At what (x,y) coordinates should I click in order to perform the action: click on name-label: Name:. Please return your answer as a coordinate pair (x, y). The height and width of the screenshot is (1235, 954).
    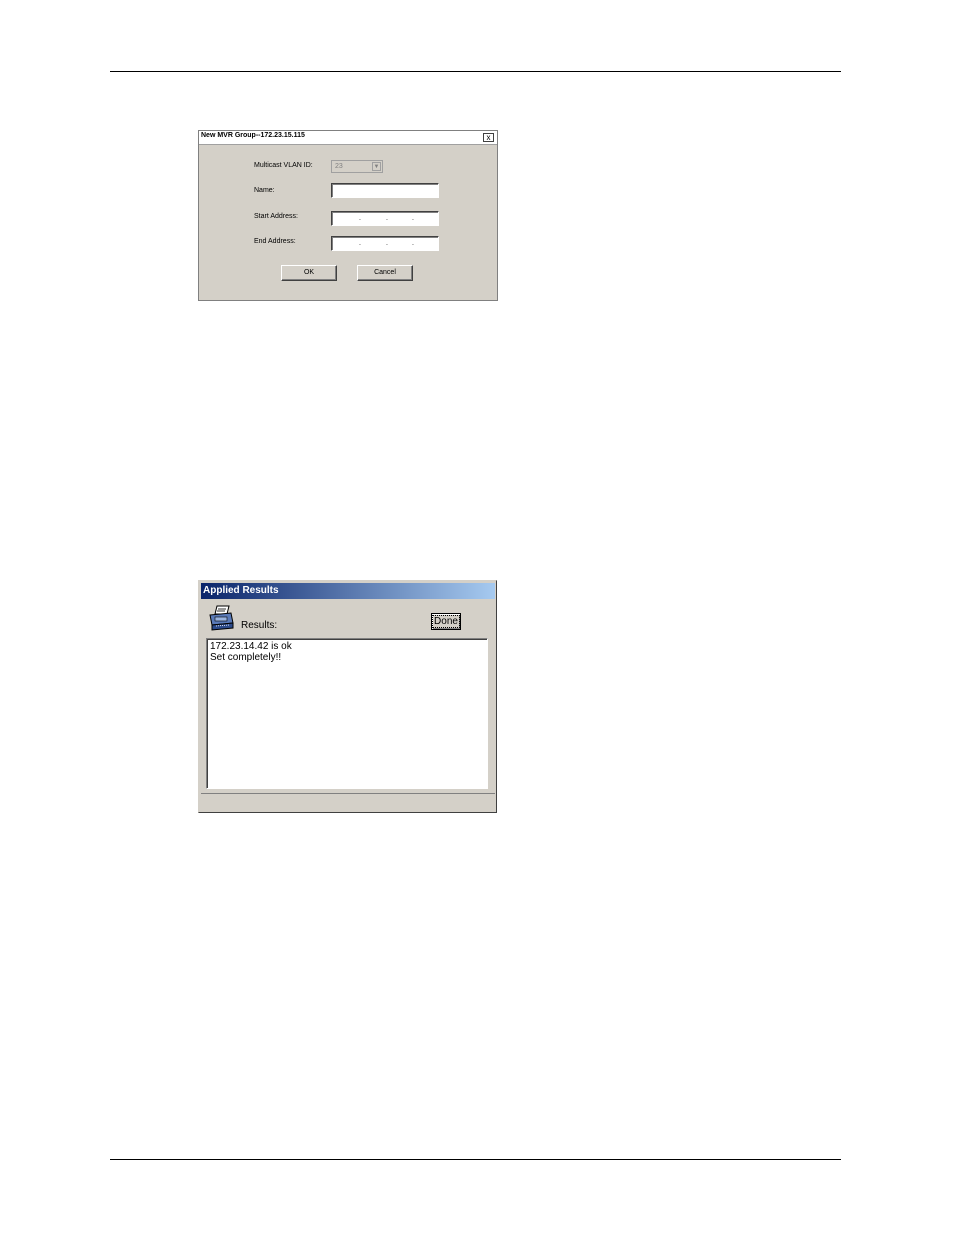
    Looking at the image, I should click on (264, 190).